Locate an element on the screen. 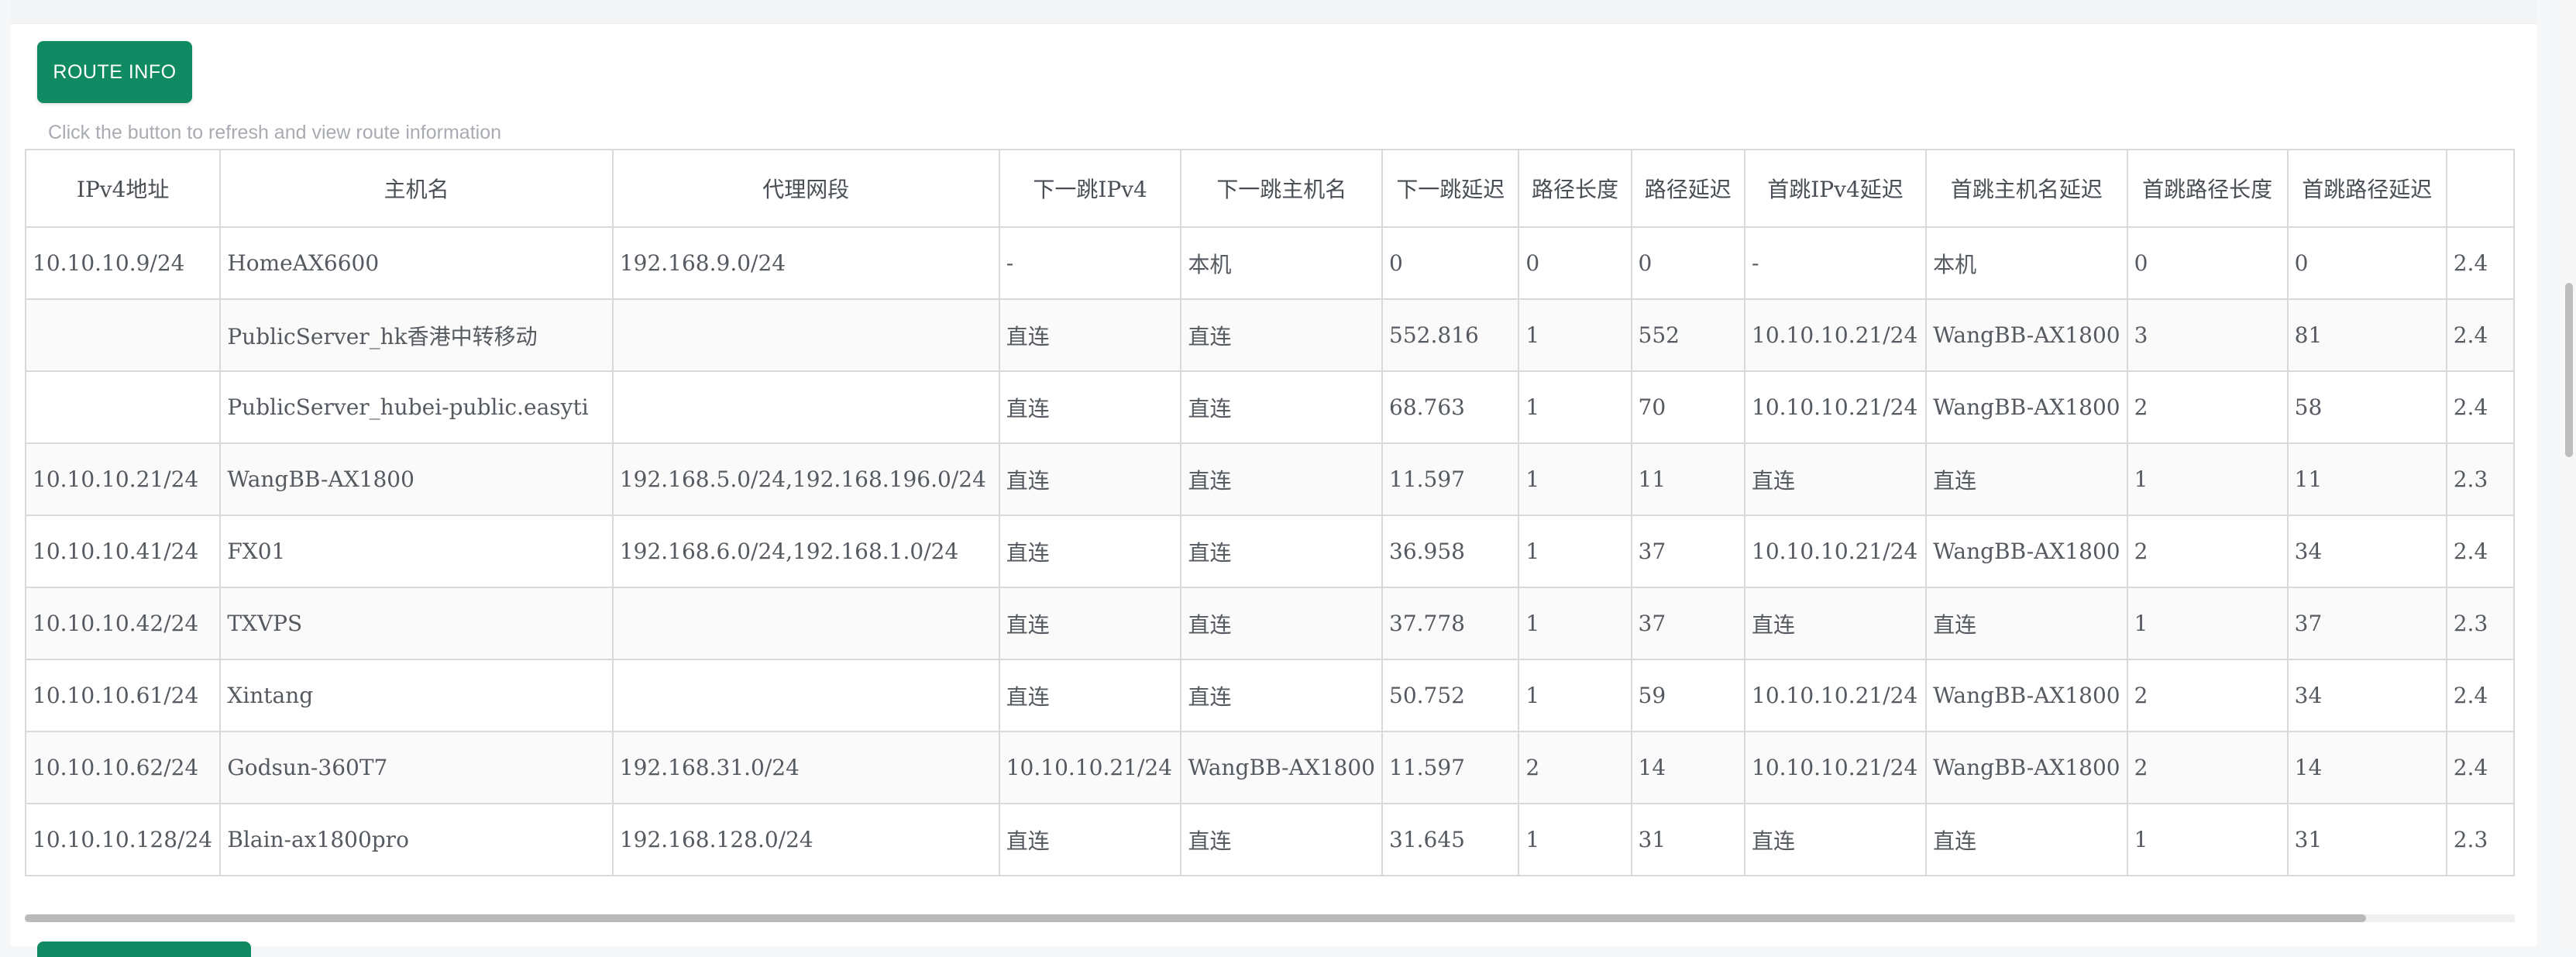 The width and height of the screenshot is (2576, 957). table-cell: 10.10.10.62/24 is located at coordinates (123, 768).